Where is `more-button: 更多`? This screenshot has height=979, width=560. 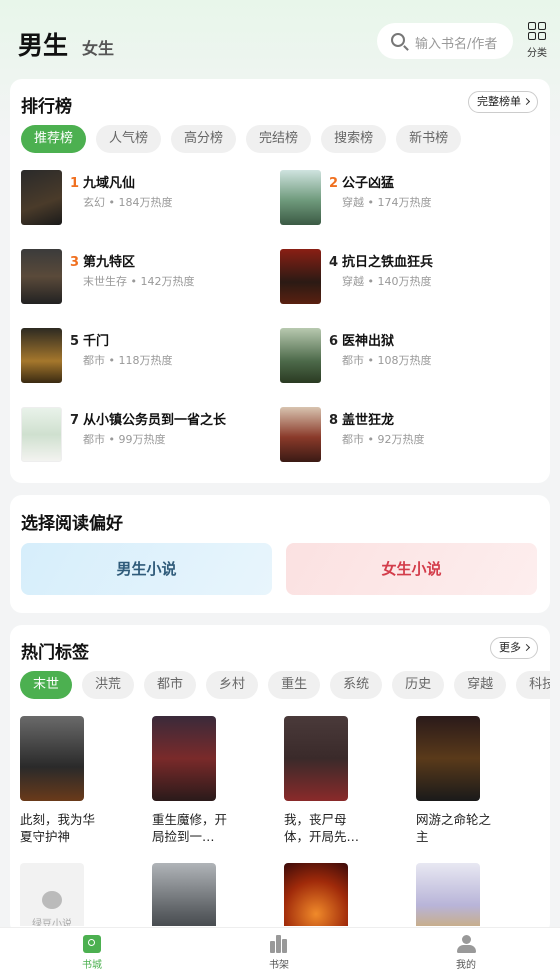 more-button: 更多 is located at coordinates (514, 648).